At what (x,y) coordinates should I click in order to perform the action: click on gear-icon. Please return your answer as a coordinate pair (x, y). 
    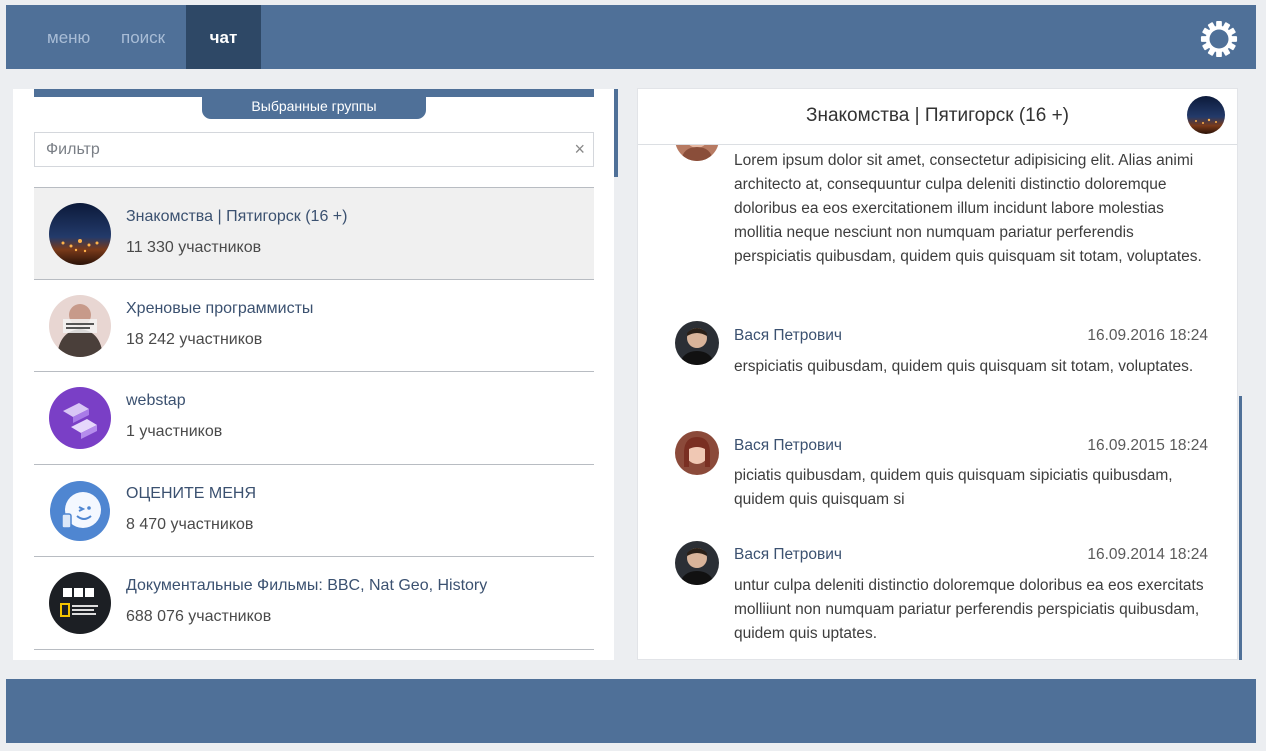
    Looking at the image, I should click on (1219, 39).